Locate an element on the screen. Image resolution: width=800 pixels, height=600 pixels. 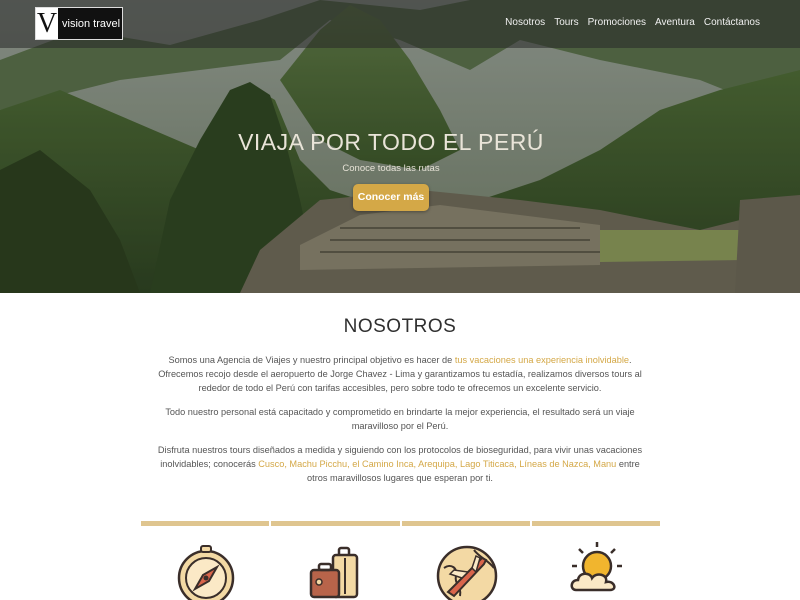
nav-link-promociones: Promociones is located at coordinates (617, 22).